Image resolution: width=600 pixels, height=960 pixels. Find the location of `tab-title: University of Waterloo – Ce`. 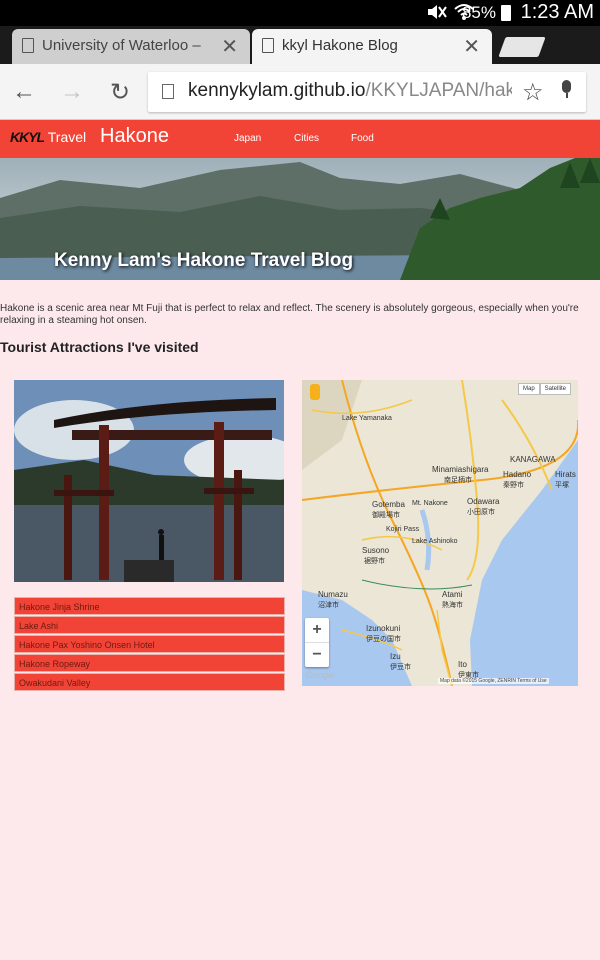

tab-title: University of Waterloo – Ce is located at coordinates (122, 45).